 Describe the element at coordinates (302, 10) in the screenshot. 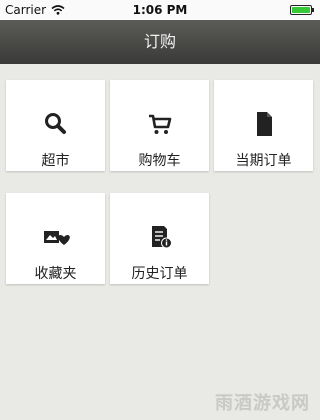

I see `battery-icon` at that location.